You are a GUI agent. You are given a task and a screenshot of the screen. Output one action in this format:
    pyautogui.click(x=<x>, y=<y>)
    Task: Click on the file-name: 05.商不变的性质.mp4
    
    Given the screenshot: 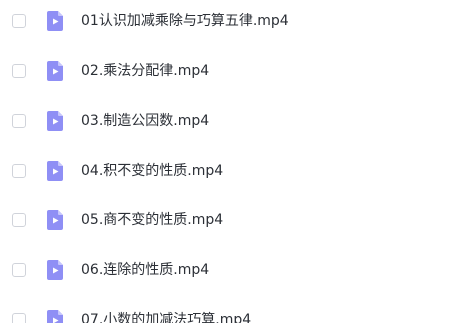 What is the action you would take?
    pyautogui.click(x=152, y=220)
    